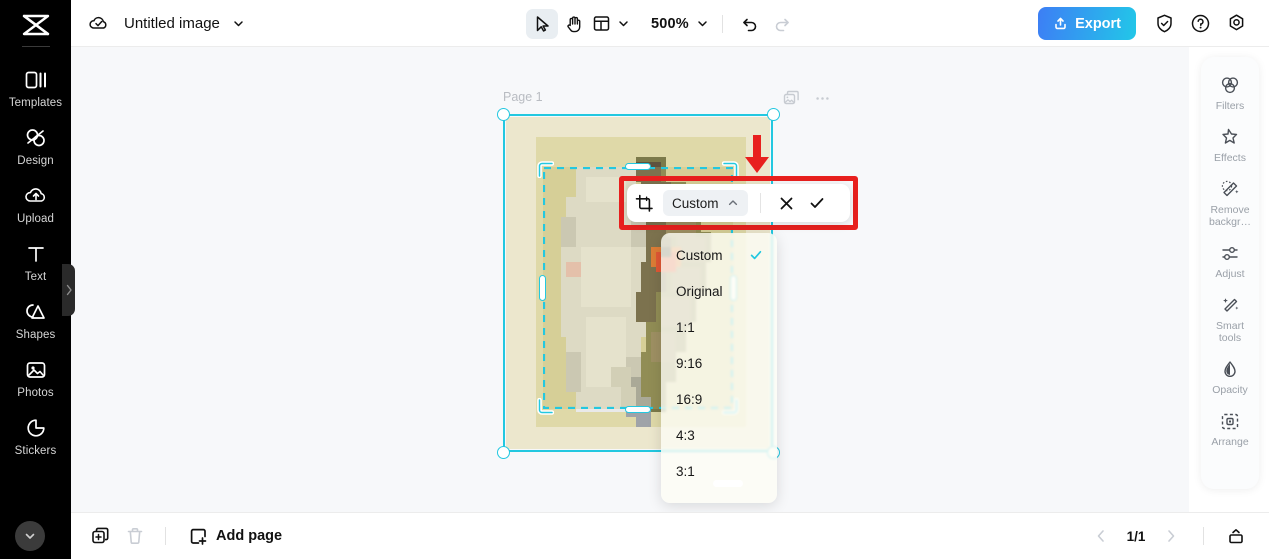  I want to click on sidebar-collapse-button, so click(30, 536).